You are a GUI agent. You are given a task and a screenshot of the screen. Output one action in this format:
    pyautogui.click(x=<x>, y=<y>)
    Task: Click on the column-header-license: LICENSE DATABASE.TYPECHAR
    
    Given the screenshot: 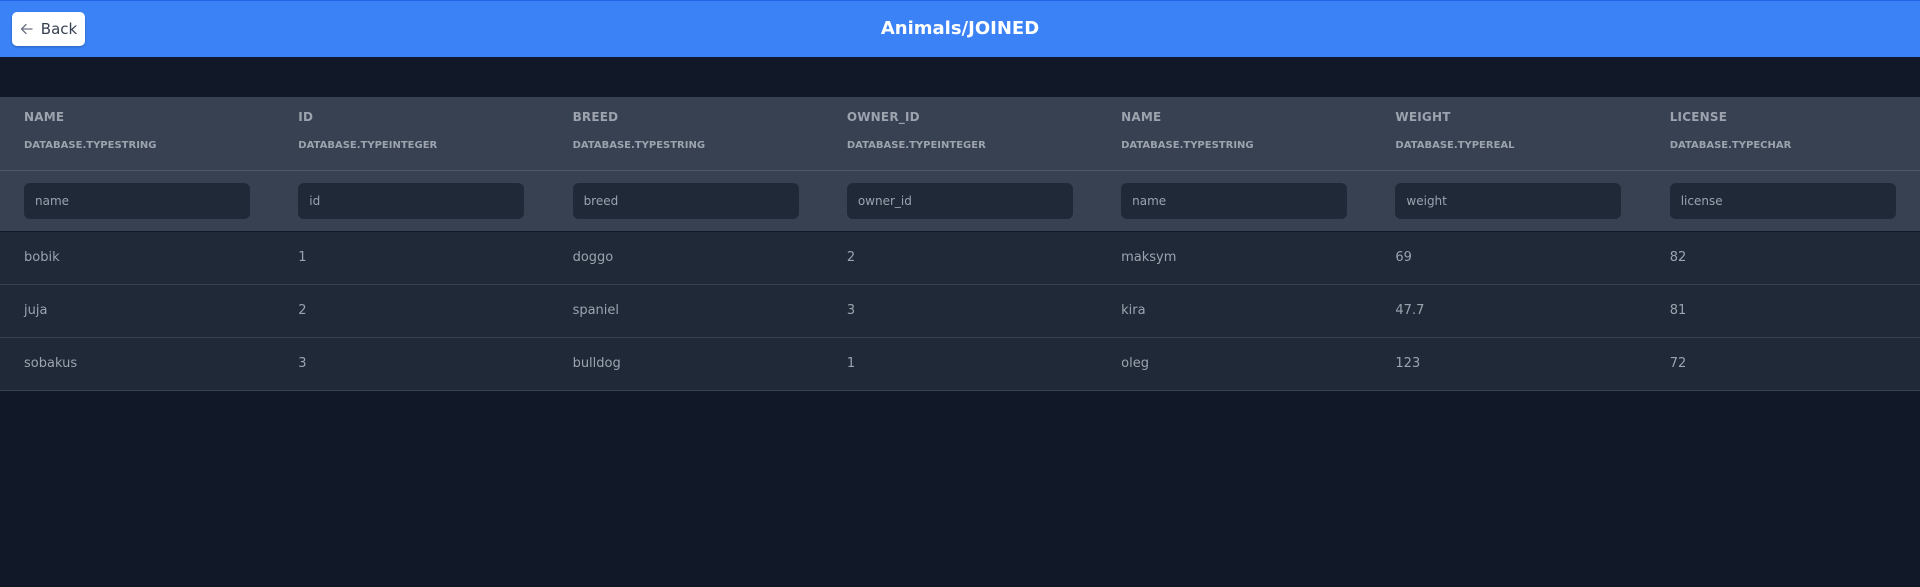 What is the action you would take?
    pyautogui.click(x=1782, y=134)
    